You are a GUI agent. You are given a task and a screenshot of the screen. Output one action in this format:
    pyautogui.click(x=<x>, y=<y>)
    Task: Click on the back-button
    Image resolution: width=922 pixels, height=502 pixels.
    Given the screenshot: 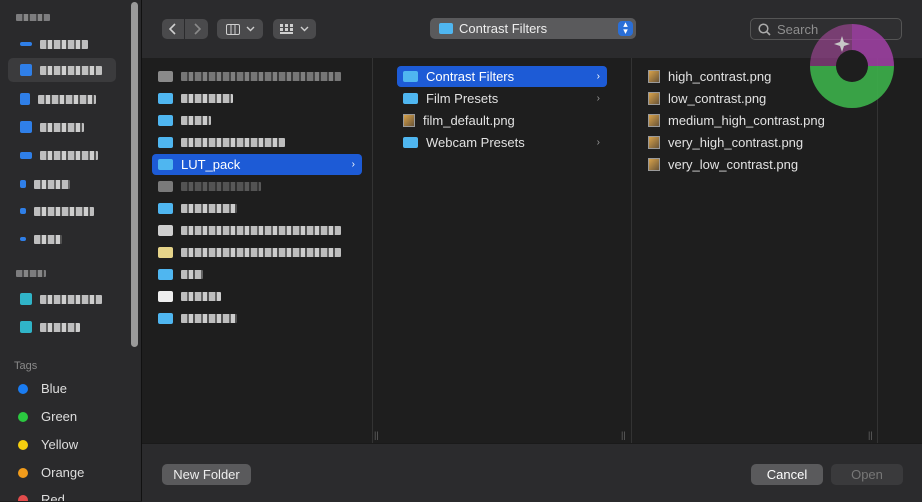 What is the action you would take?
    pyautogui.click(x=173, y=29)
    